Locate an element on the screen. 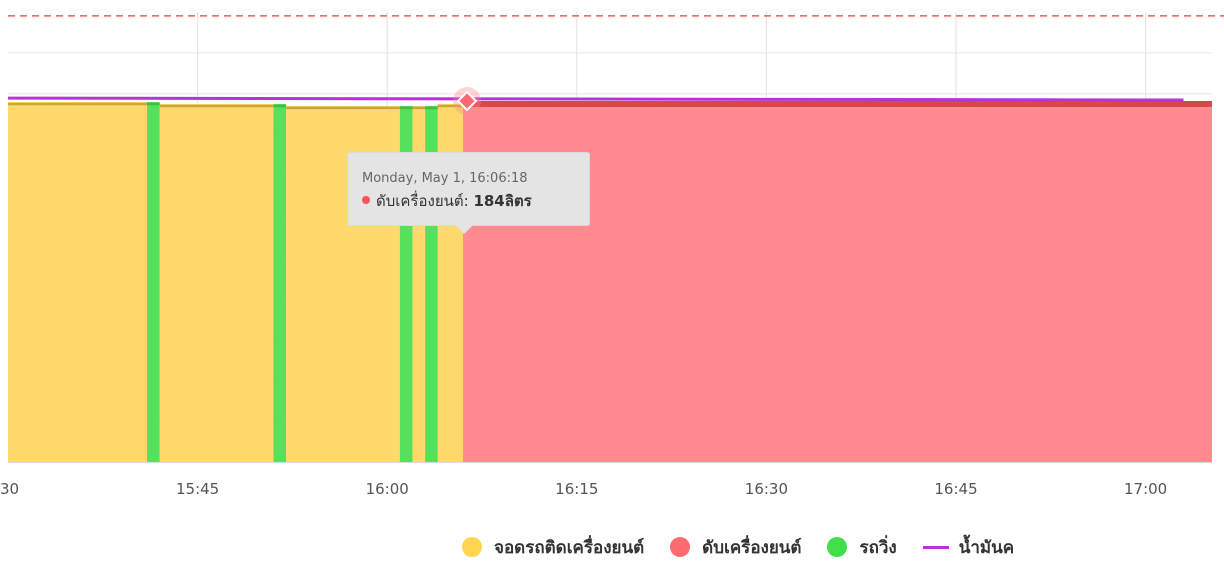 This screenshot has width=1224, height=562. x-tick-label: 16:00 is located at coordinates (387, 489).